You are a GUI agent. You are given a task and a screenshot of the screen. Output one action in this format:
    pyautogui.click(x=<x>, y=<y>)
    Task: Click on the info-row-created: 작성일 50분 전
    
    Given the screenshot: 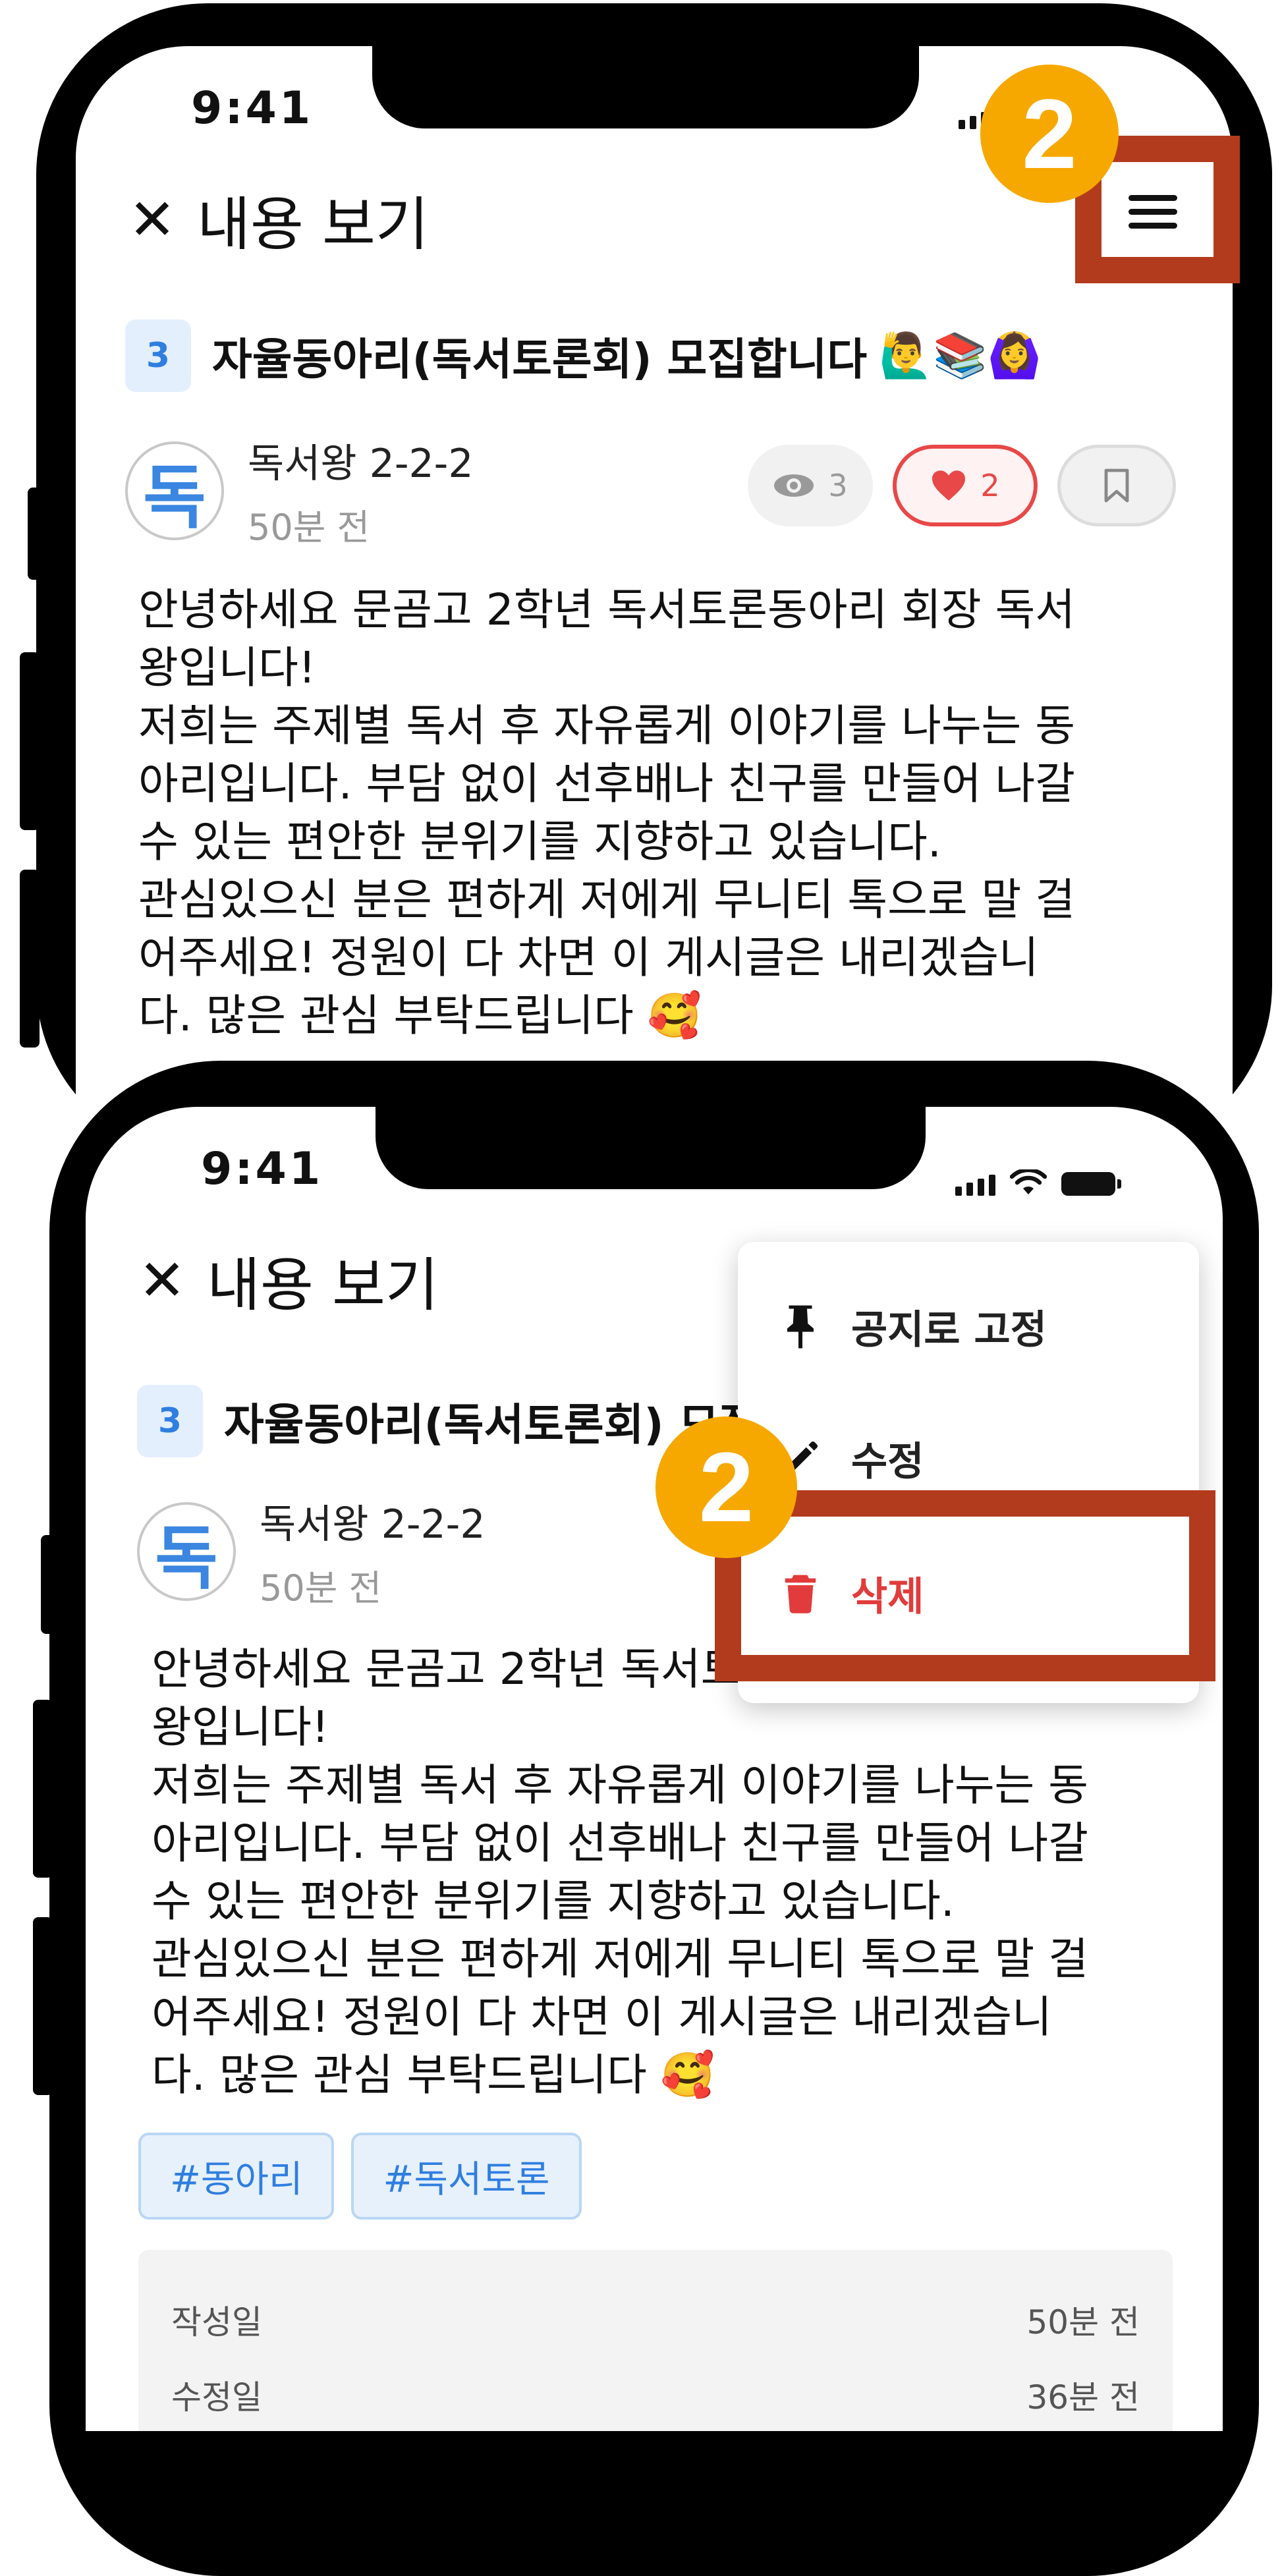 What is the action you would take?
    pyautogui.click(x=655, y=2319)
    